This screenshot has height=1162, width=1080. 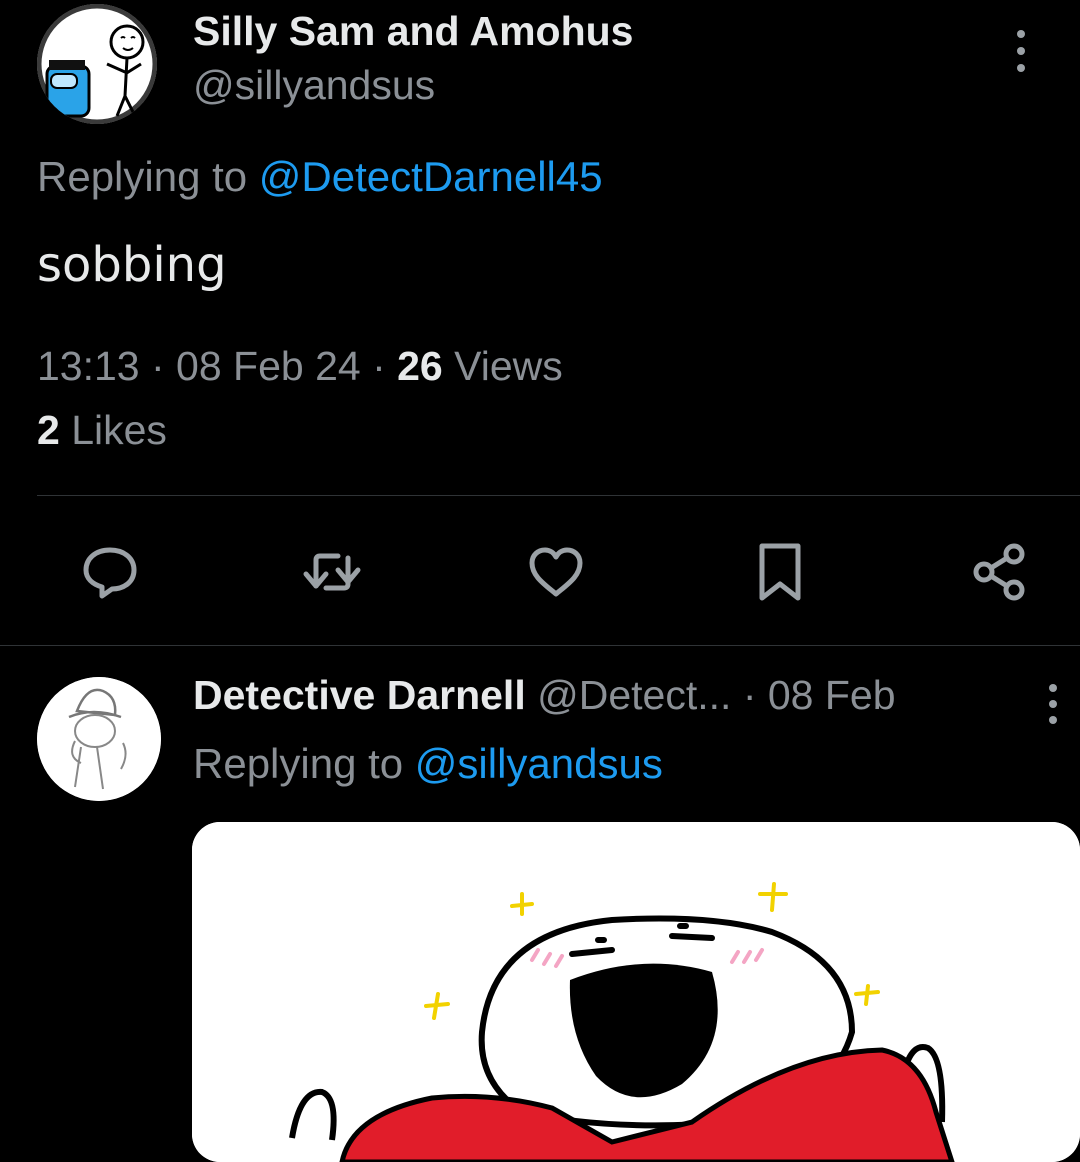 I want to click on replying-to-line: Replying to @DetectDarnell45, so click(x=320, y=177).